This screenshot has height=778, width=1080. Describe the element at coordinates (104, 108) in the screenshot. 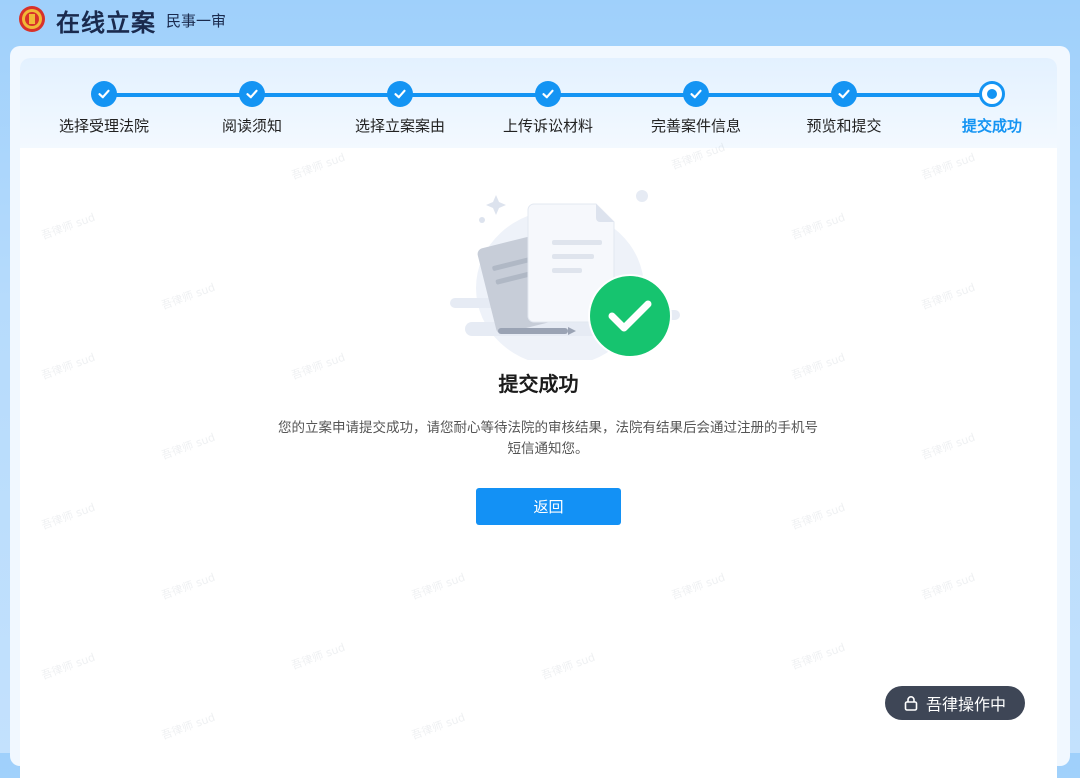

I see `step-select-court: 选择受理法院` at that location.